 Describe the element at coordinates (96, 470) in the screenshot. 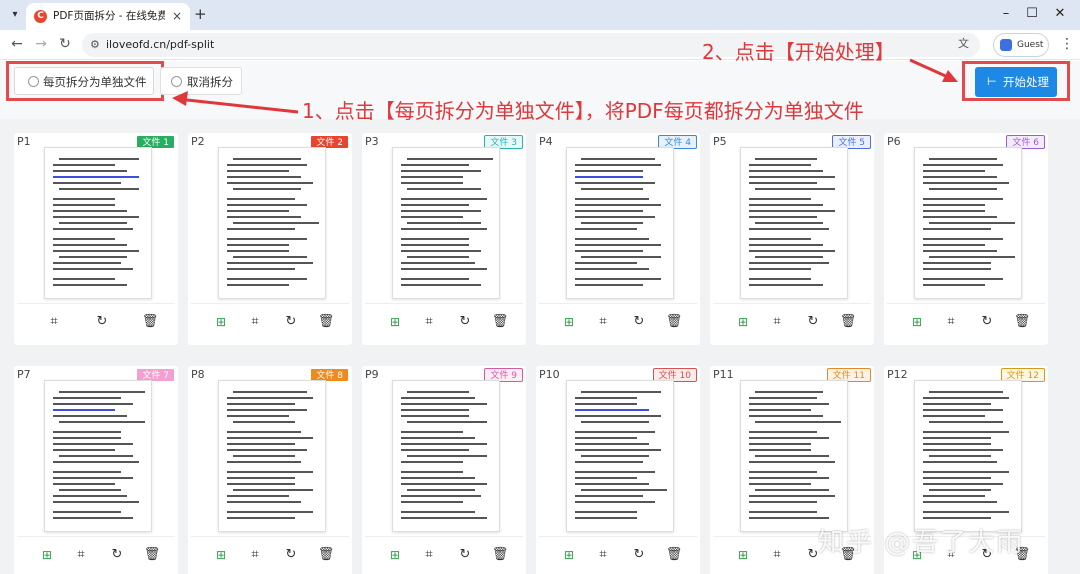

I see `page-card: P7 文件 7 ⊞ ⌗ ↻ 🗑` at that location.